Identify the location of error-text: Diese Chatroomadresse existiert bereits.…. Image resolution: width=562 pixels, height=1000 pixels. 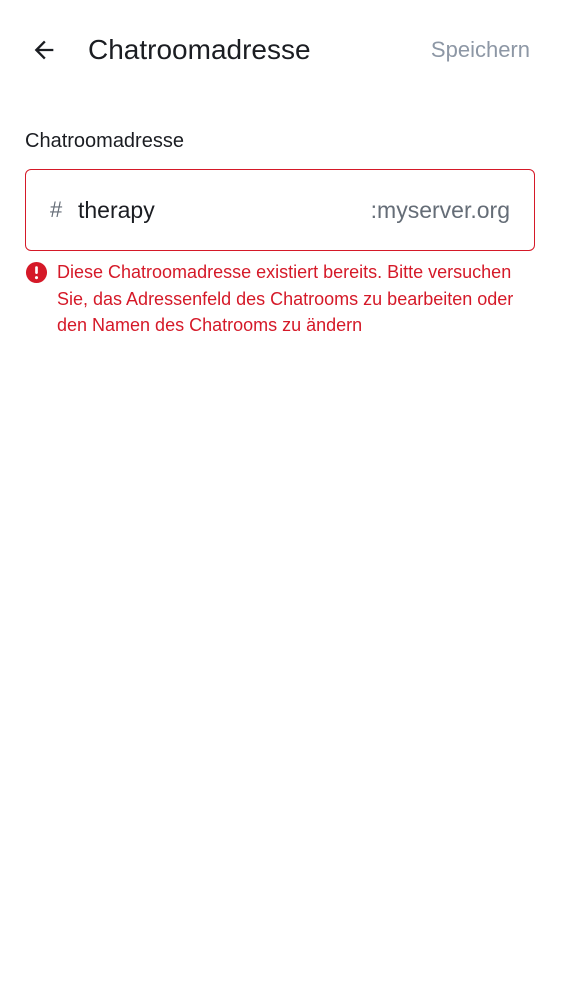
(285, 299).